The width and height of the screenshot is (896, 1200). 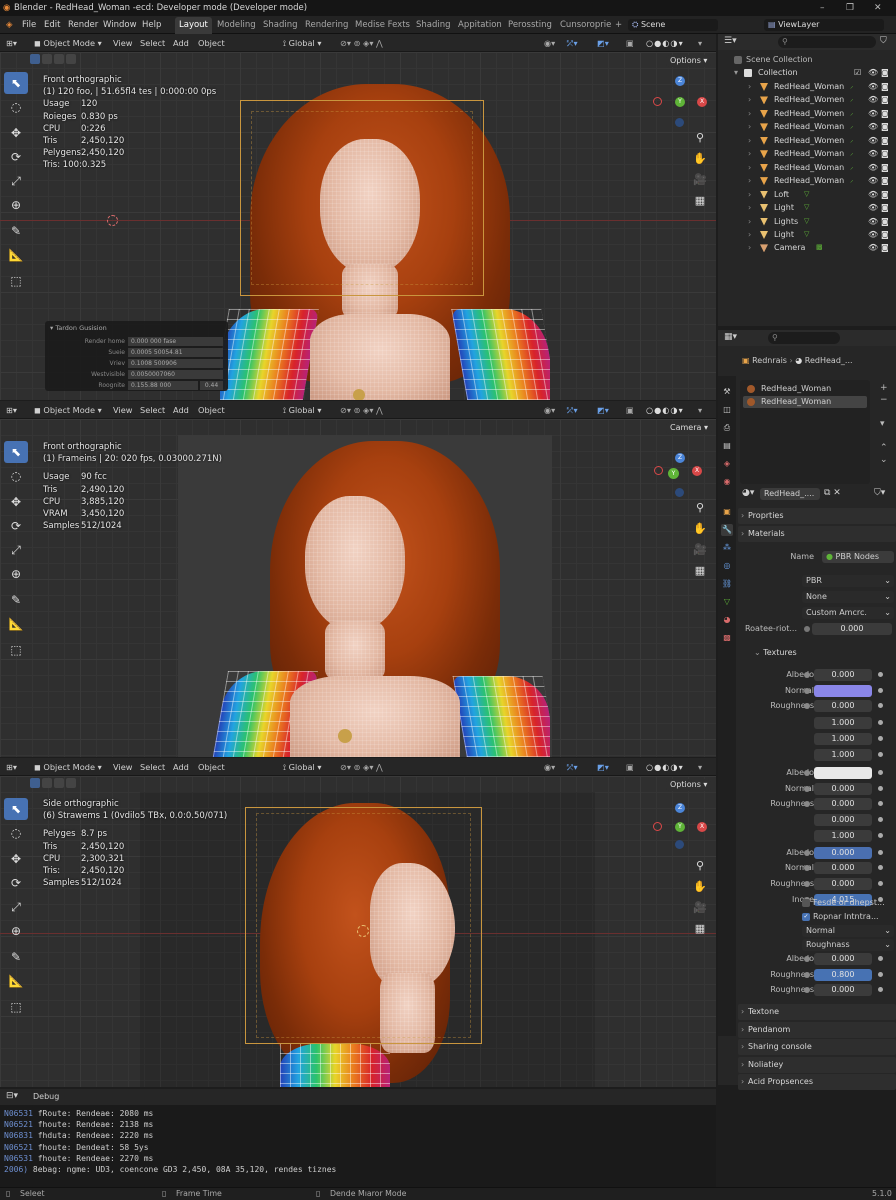 What do you see at coordinates (181, 767) in the screenshot?
I see `menu-add: Add` at bounding box center [181, 767].